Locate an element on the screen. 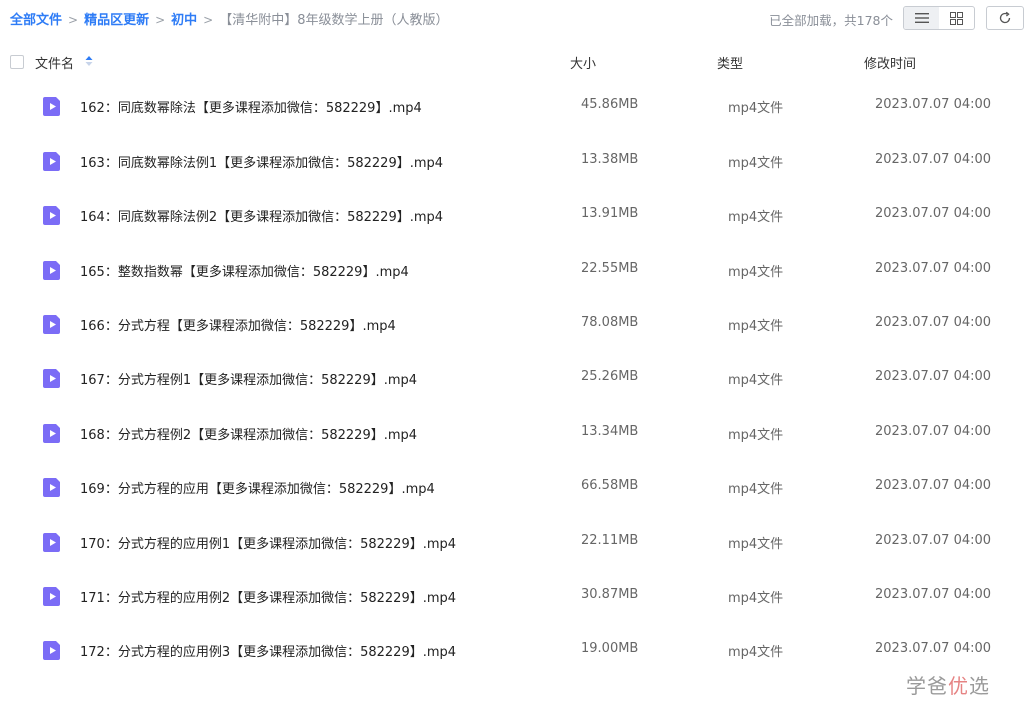 Image resolution: width=1024 pixels, height=717 pixels. file-name: 164：同底数幂除法例2【更多课程添加微信：582229】.mp4 is located at coordinates (261, 215).